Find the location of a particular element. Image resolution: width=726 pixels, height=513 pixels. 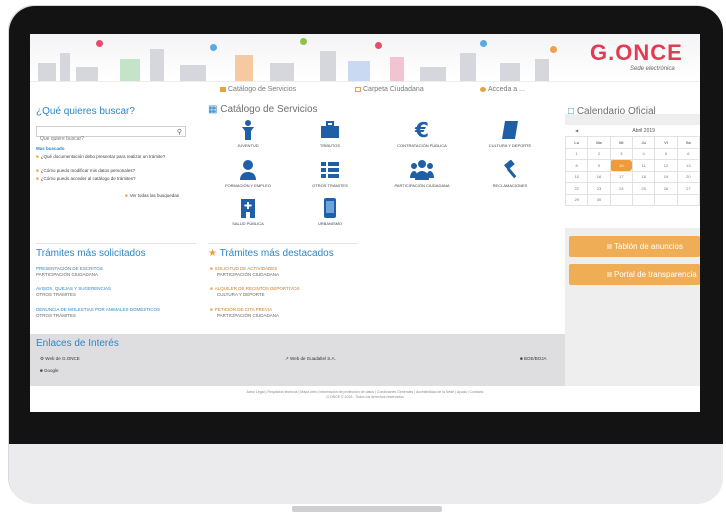

calendar-day: 5 is located at coordinates (666, 153).